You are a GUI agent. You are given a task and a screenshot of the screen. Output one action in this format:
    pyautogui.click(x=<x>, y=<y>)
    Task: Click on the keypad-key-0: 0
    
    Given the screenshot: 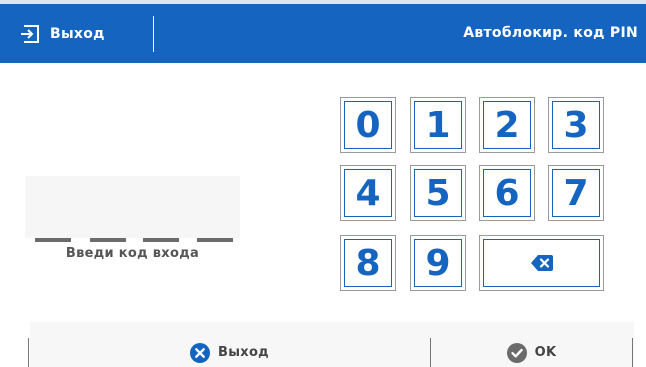 What is the action you would take?
    pyautogui.click(x=368, y=125)
    